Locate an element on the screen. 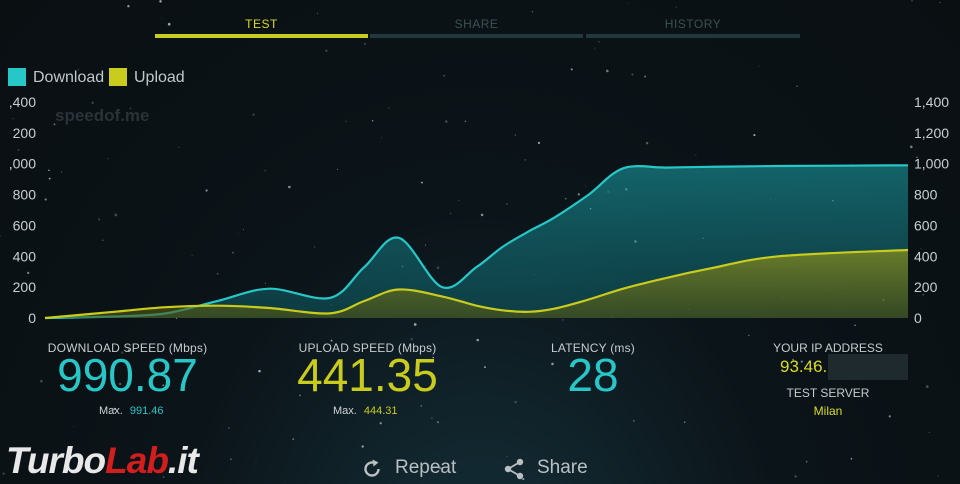 This screenshot has width=960, height=484. legend-upload-label: Upload is located at coordinates (159, 77).